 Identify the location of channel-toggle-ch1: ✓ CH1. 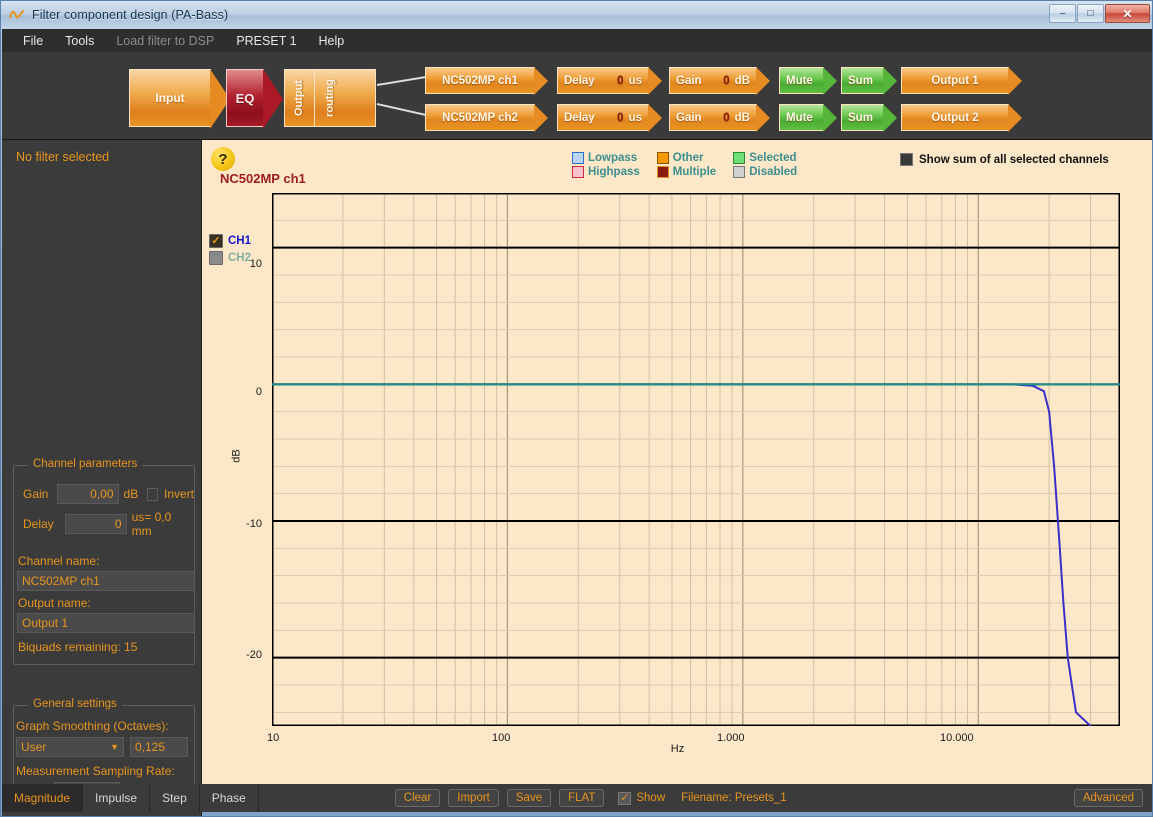
(230, 241).